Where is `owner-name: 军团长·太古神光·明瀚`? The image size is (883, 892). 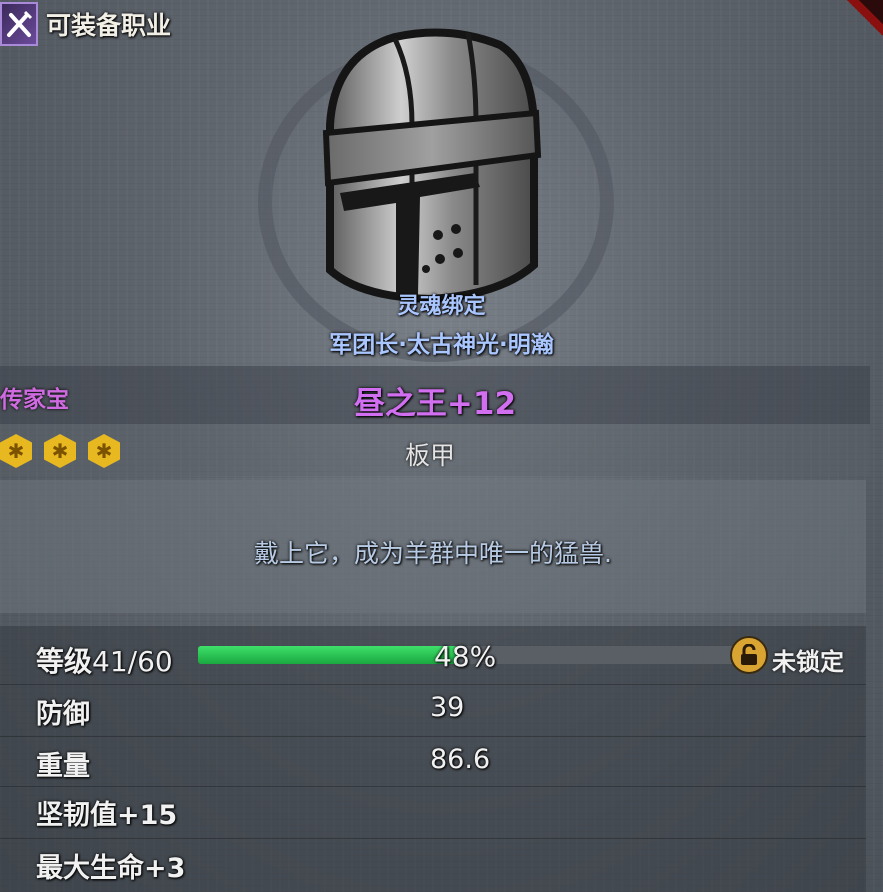
owner-name: 军团长·太古神光·明瀚 is located at coordinates (441, 345).